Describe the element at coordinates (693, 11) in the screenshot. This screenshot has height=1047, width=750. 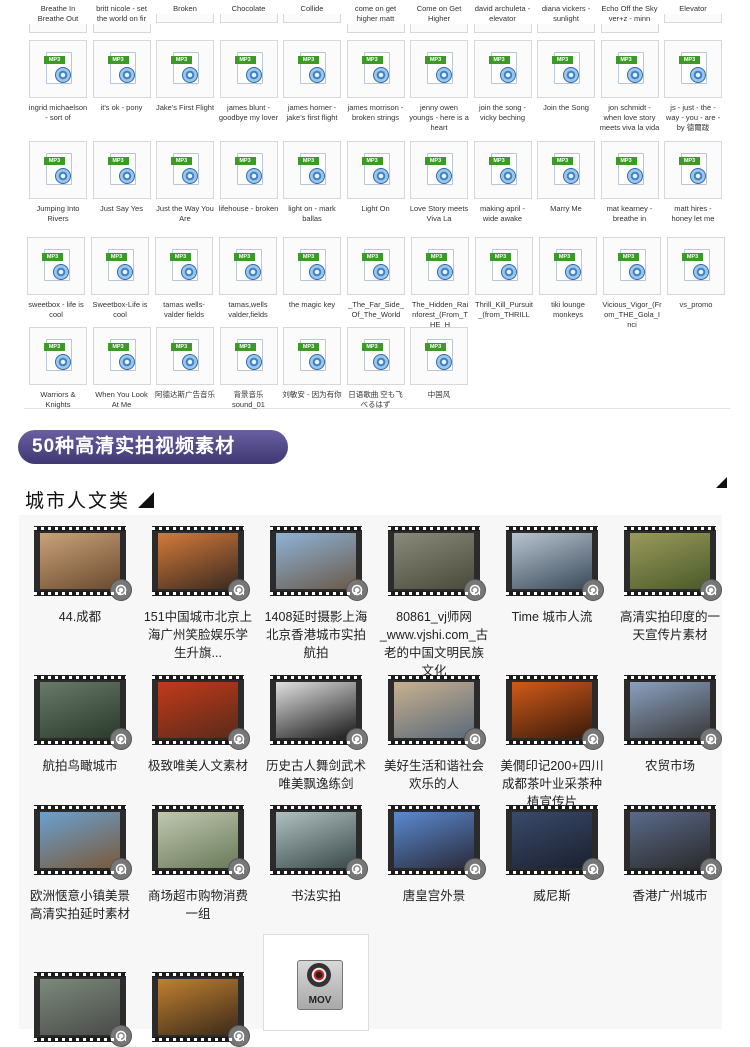
I see `mp3-file-tile: Elevator` at that location.